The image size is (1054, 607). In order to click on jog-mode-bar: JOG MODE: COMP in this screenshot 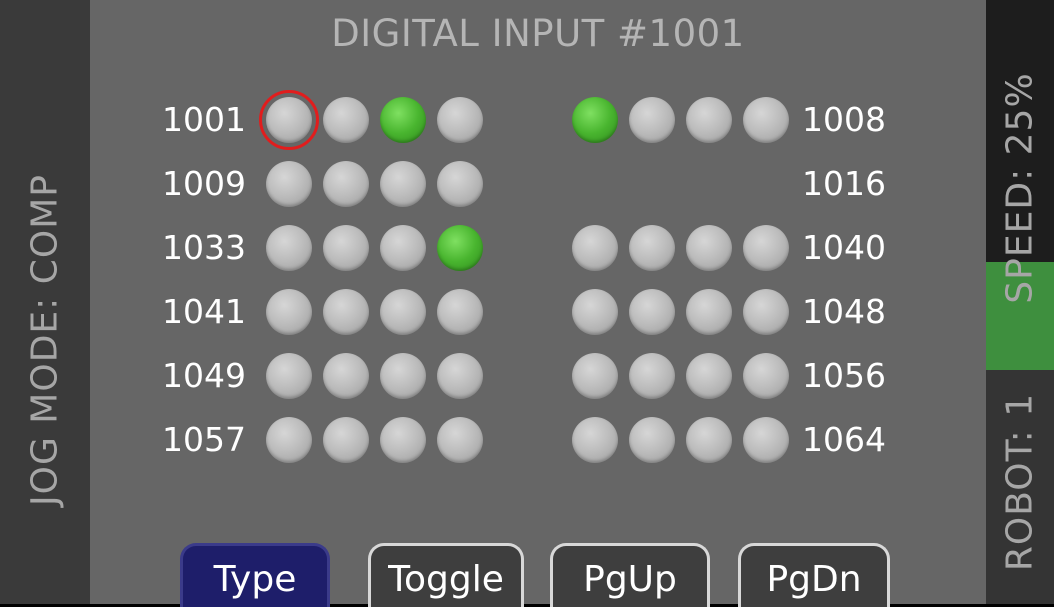, I will do `click(45, 302)`.